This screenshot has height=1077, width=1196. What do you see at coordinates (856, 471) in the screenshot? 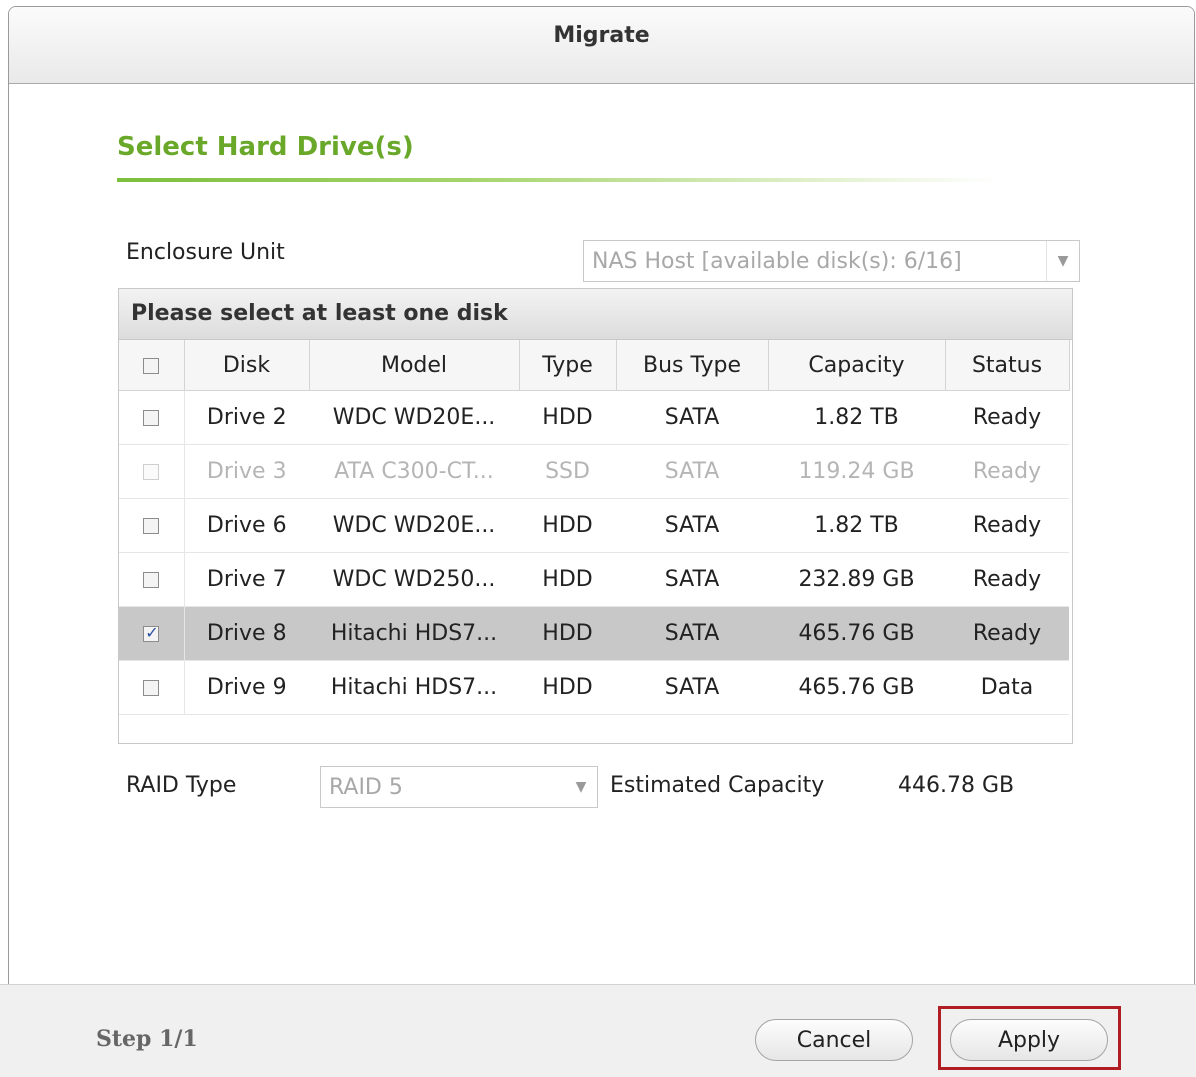
I see `capacity-cell: 119.24 GB` at bounding box center [856, 471].